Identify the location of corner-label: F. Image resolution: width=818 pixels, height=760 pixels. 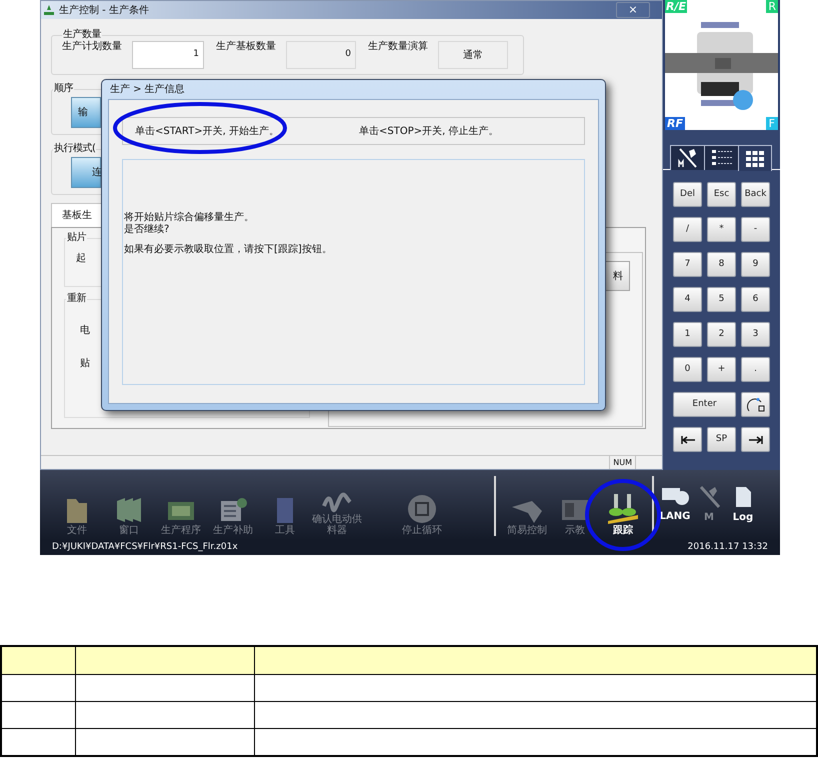
(772, 123).